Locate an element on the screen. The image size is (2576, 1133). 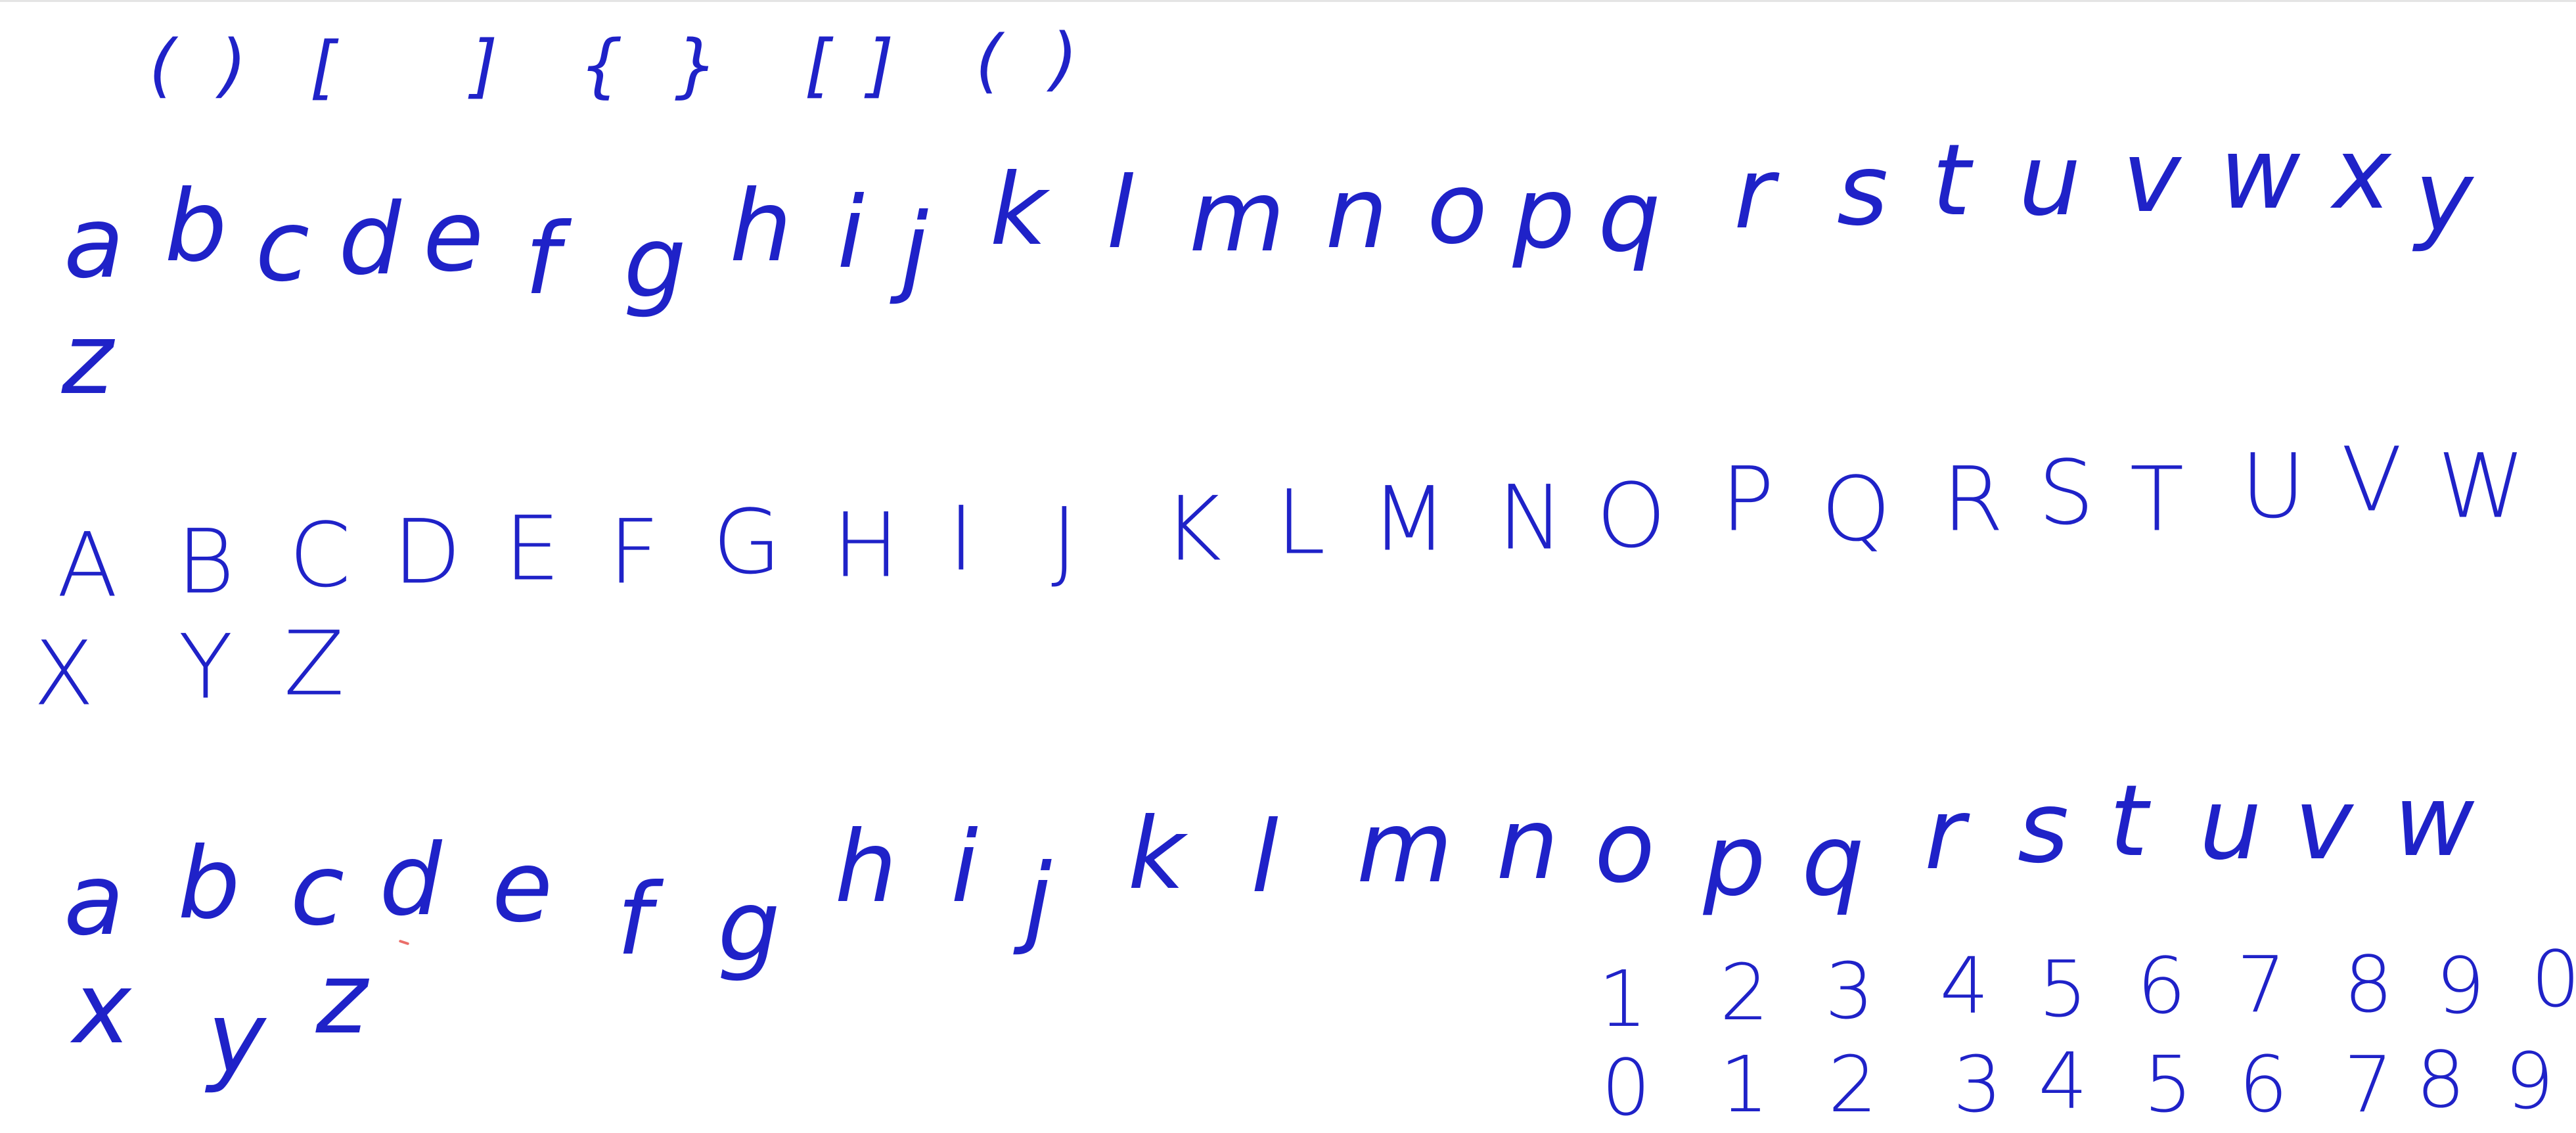
glyph-brackets-1: ) is located at coordinates (233, 65).